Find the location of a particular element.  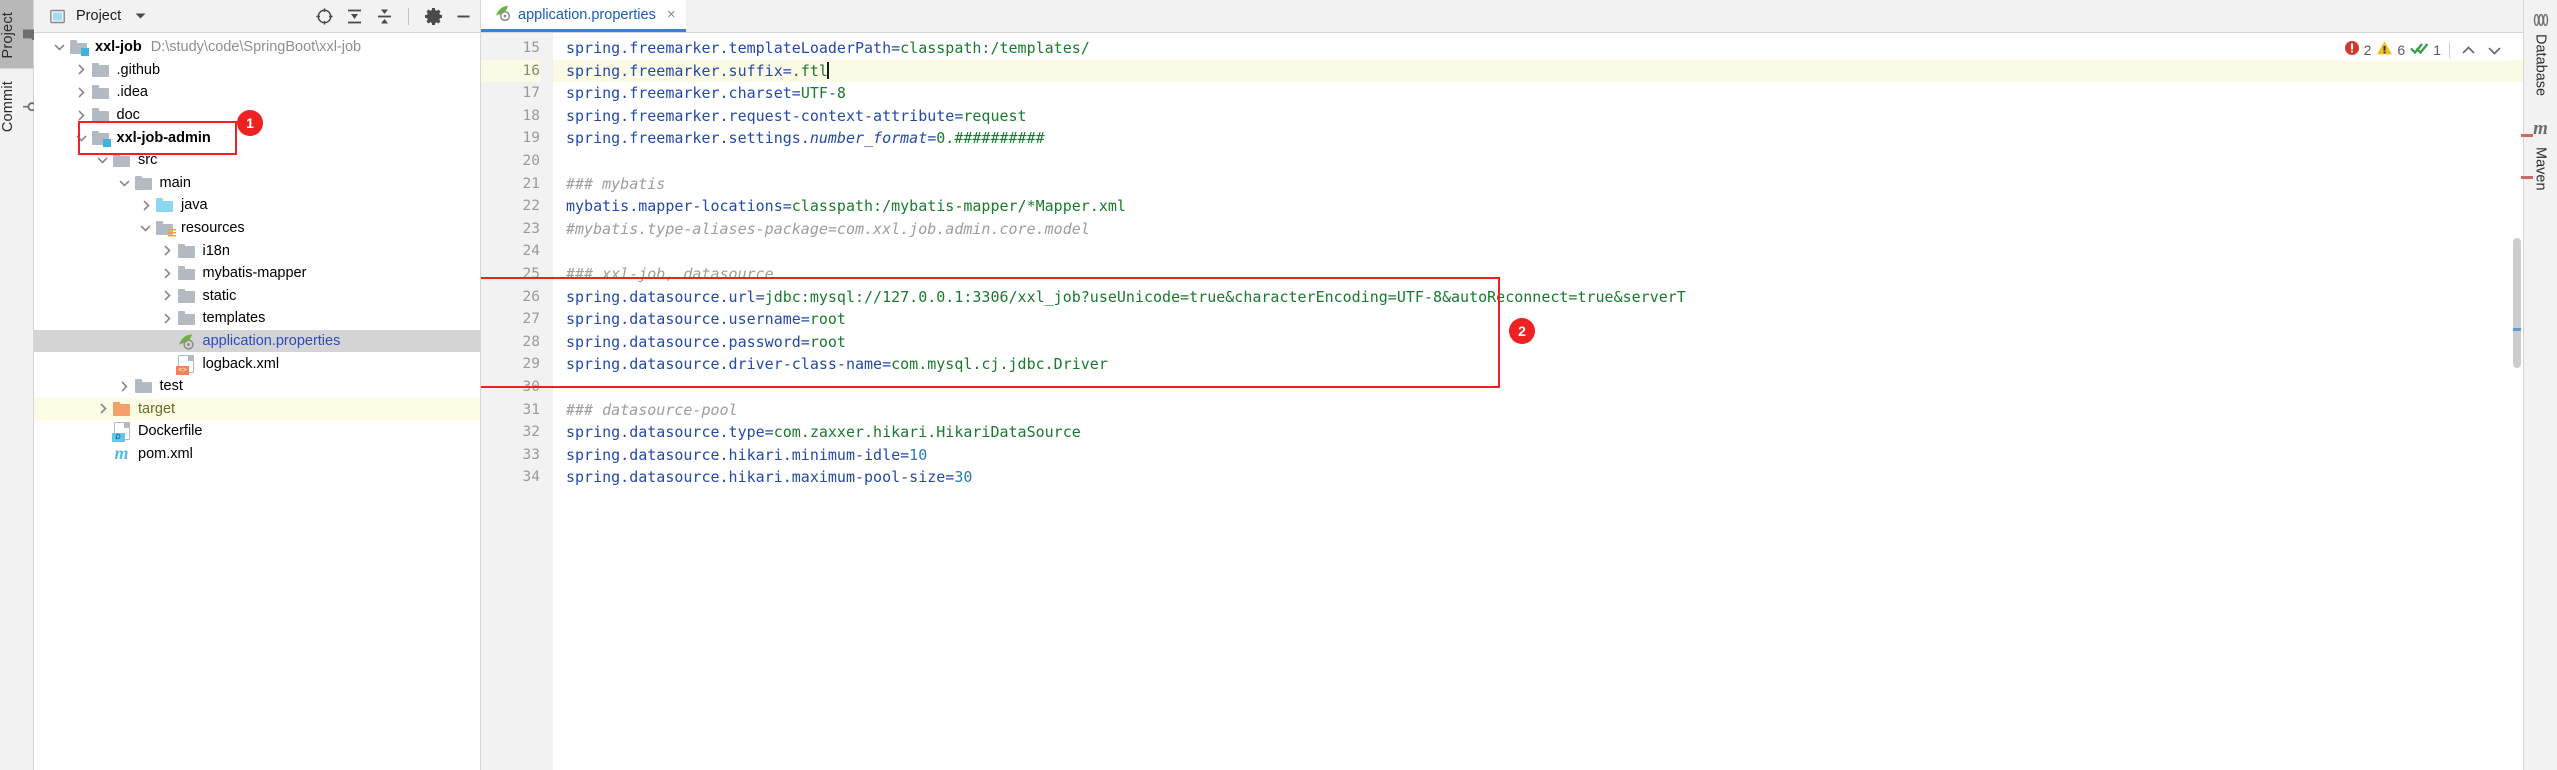

rail-button-commit: Commit is located at coordinates (20, 105).